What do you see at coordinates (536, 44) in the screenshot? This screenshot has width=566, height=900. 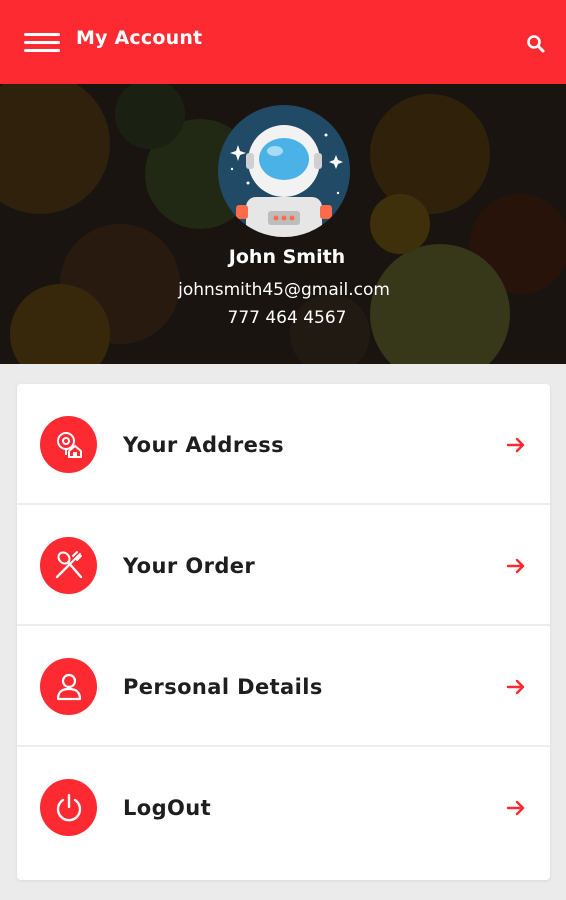 I see `search-icon` at bounding box center [536, 44].